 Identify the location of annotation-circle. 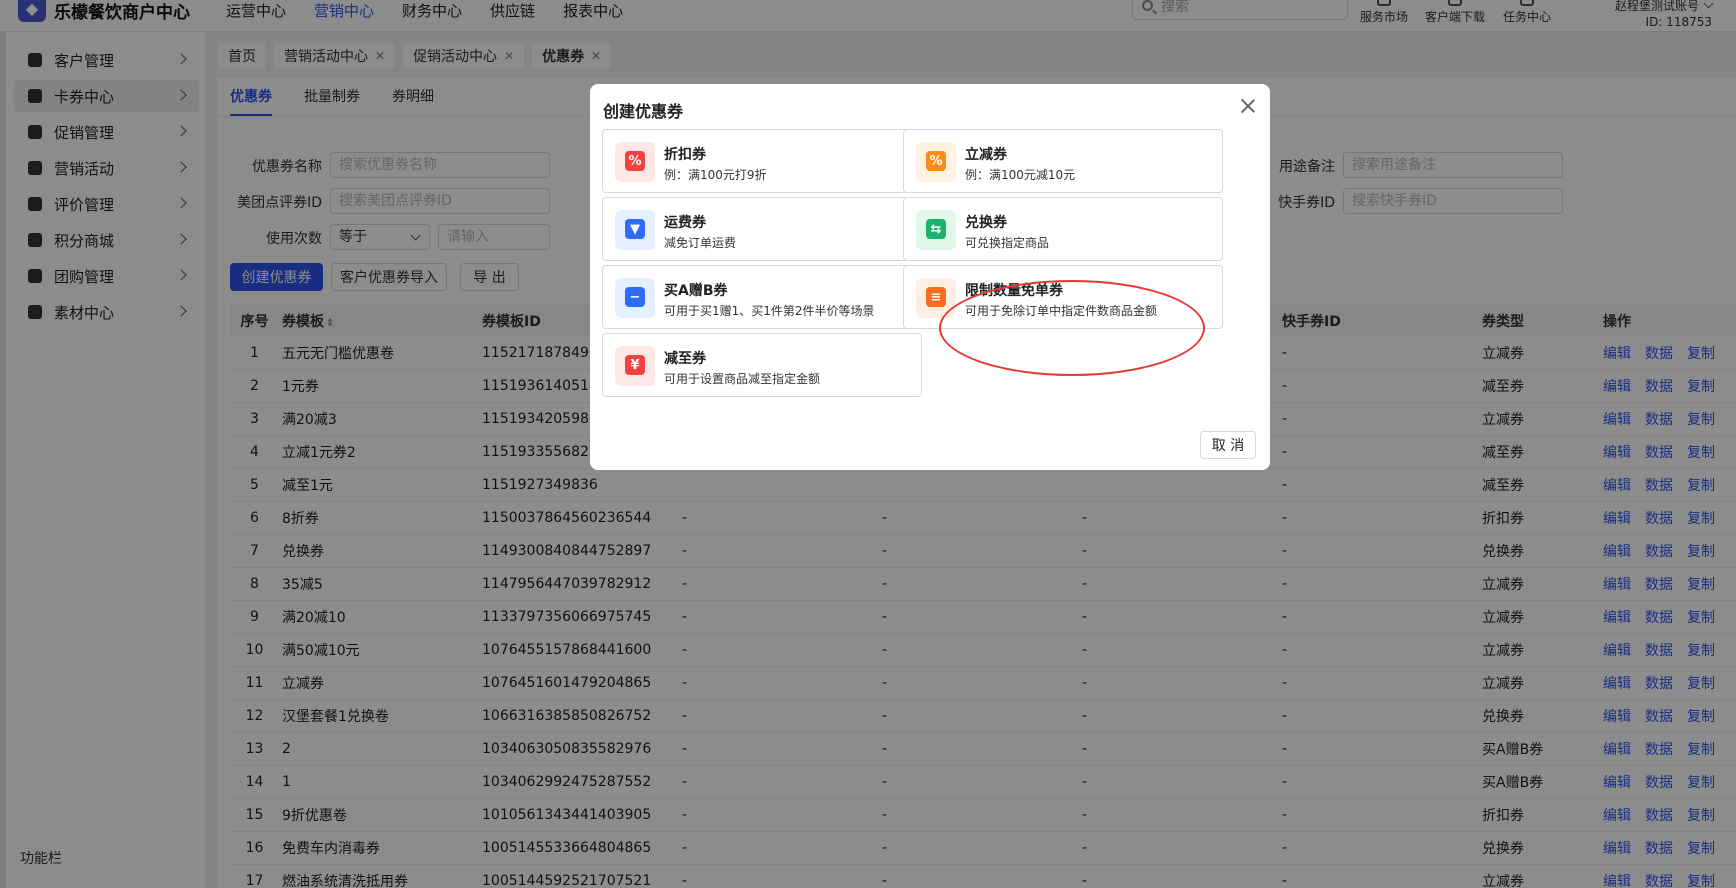
(1072, 328).